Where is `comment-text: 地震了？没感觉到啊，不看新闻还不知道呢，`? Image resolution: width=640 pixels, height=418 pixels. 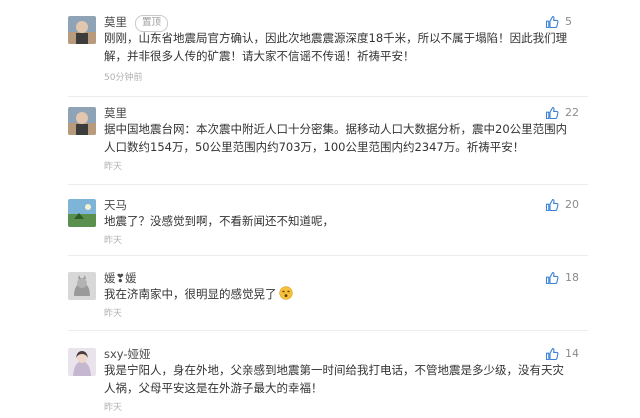 comment-text: 地震了？没感觉到啊，不看新闻还不知道呢， is located at coordinates (219, 221).